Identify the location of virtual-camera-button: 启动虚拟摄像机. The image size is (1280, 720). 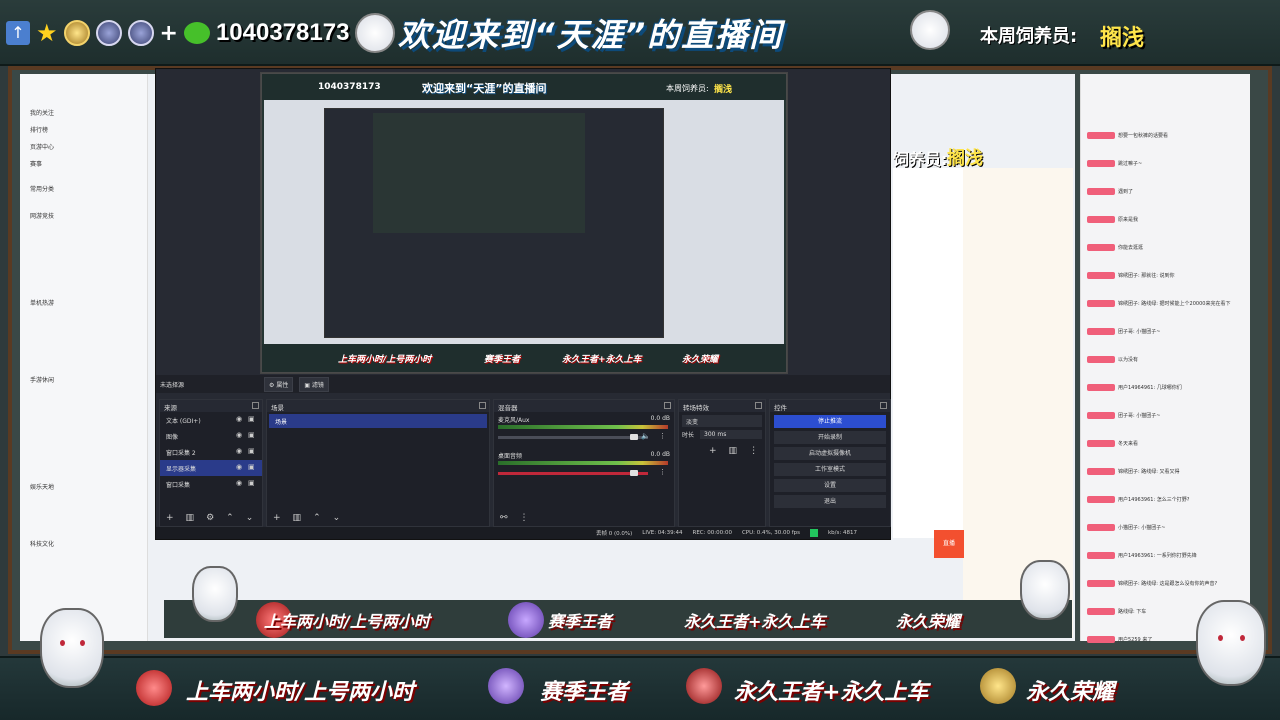
(830, 453).